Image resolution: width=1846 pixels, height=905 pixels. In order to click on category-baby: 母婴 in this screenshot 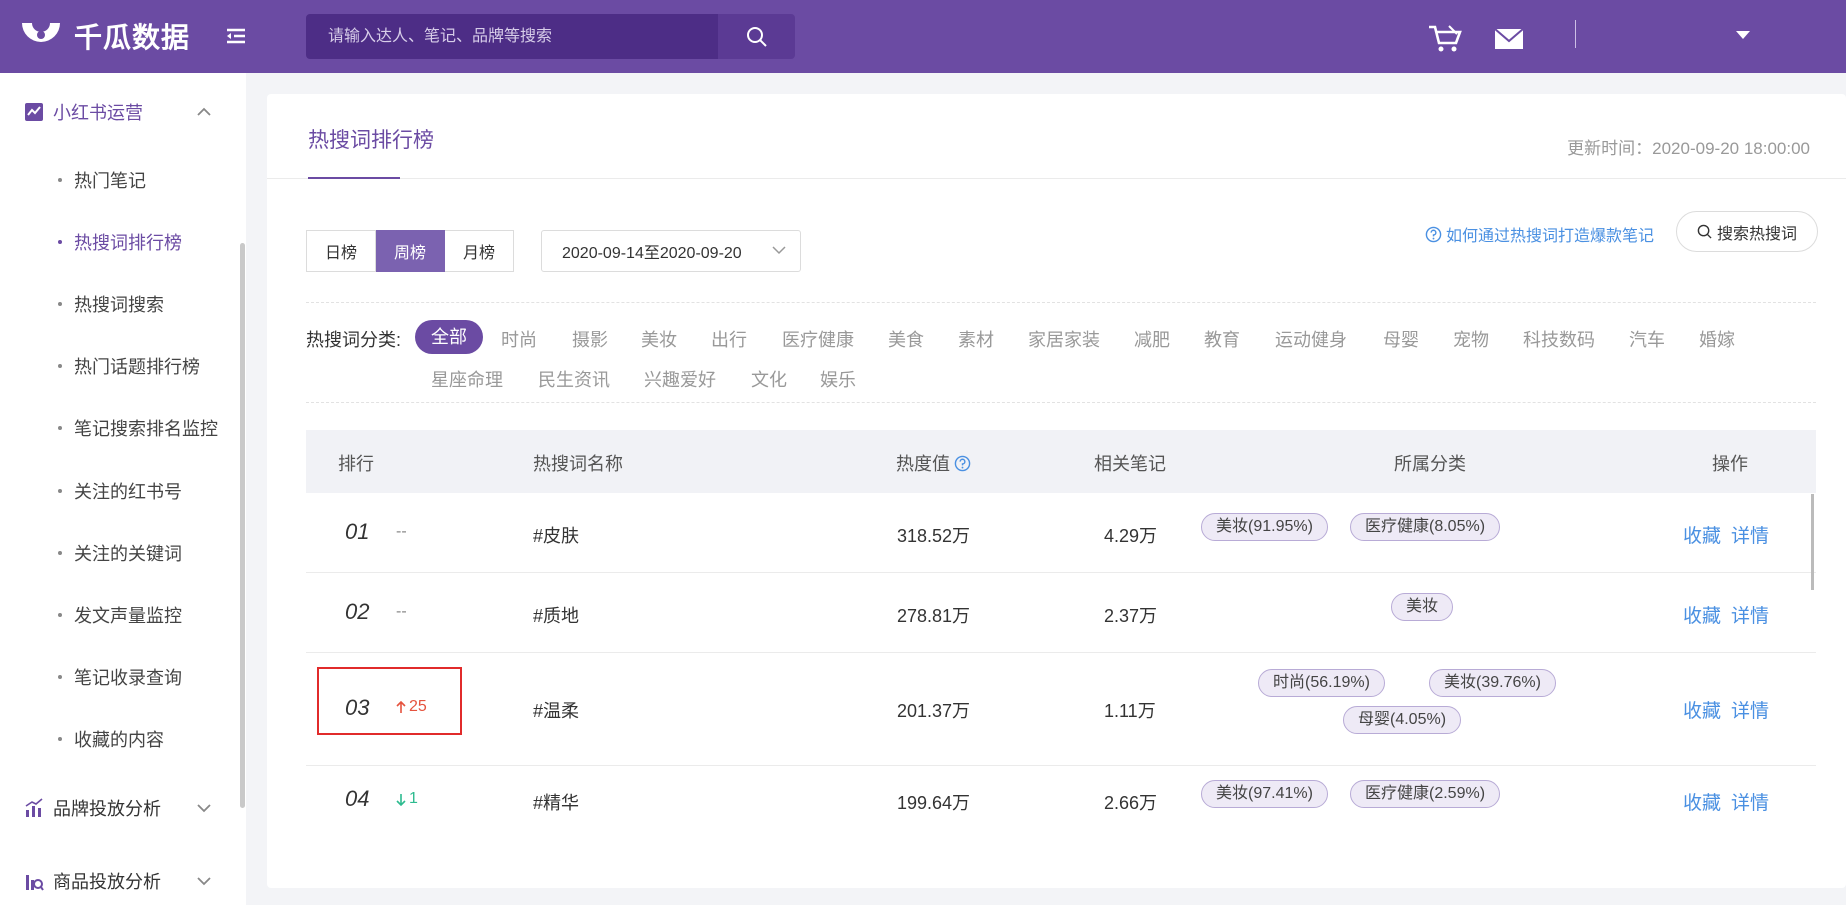, I will do `click(1401, 339)`.